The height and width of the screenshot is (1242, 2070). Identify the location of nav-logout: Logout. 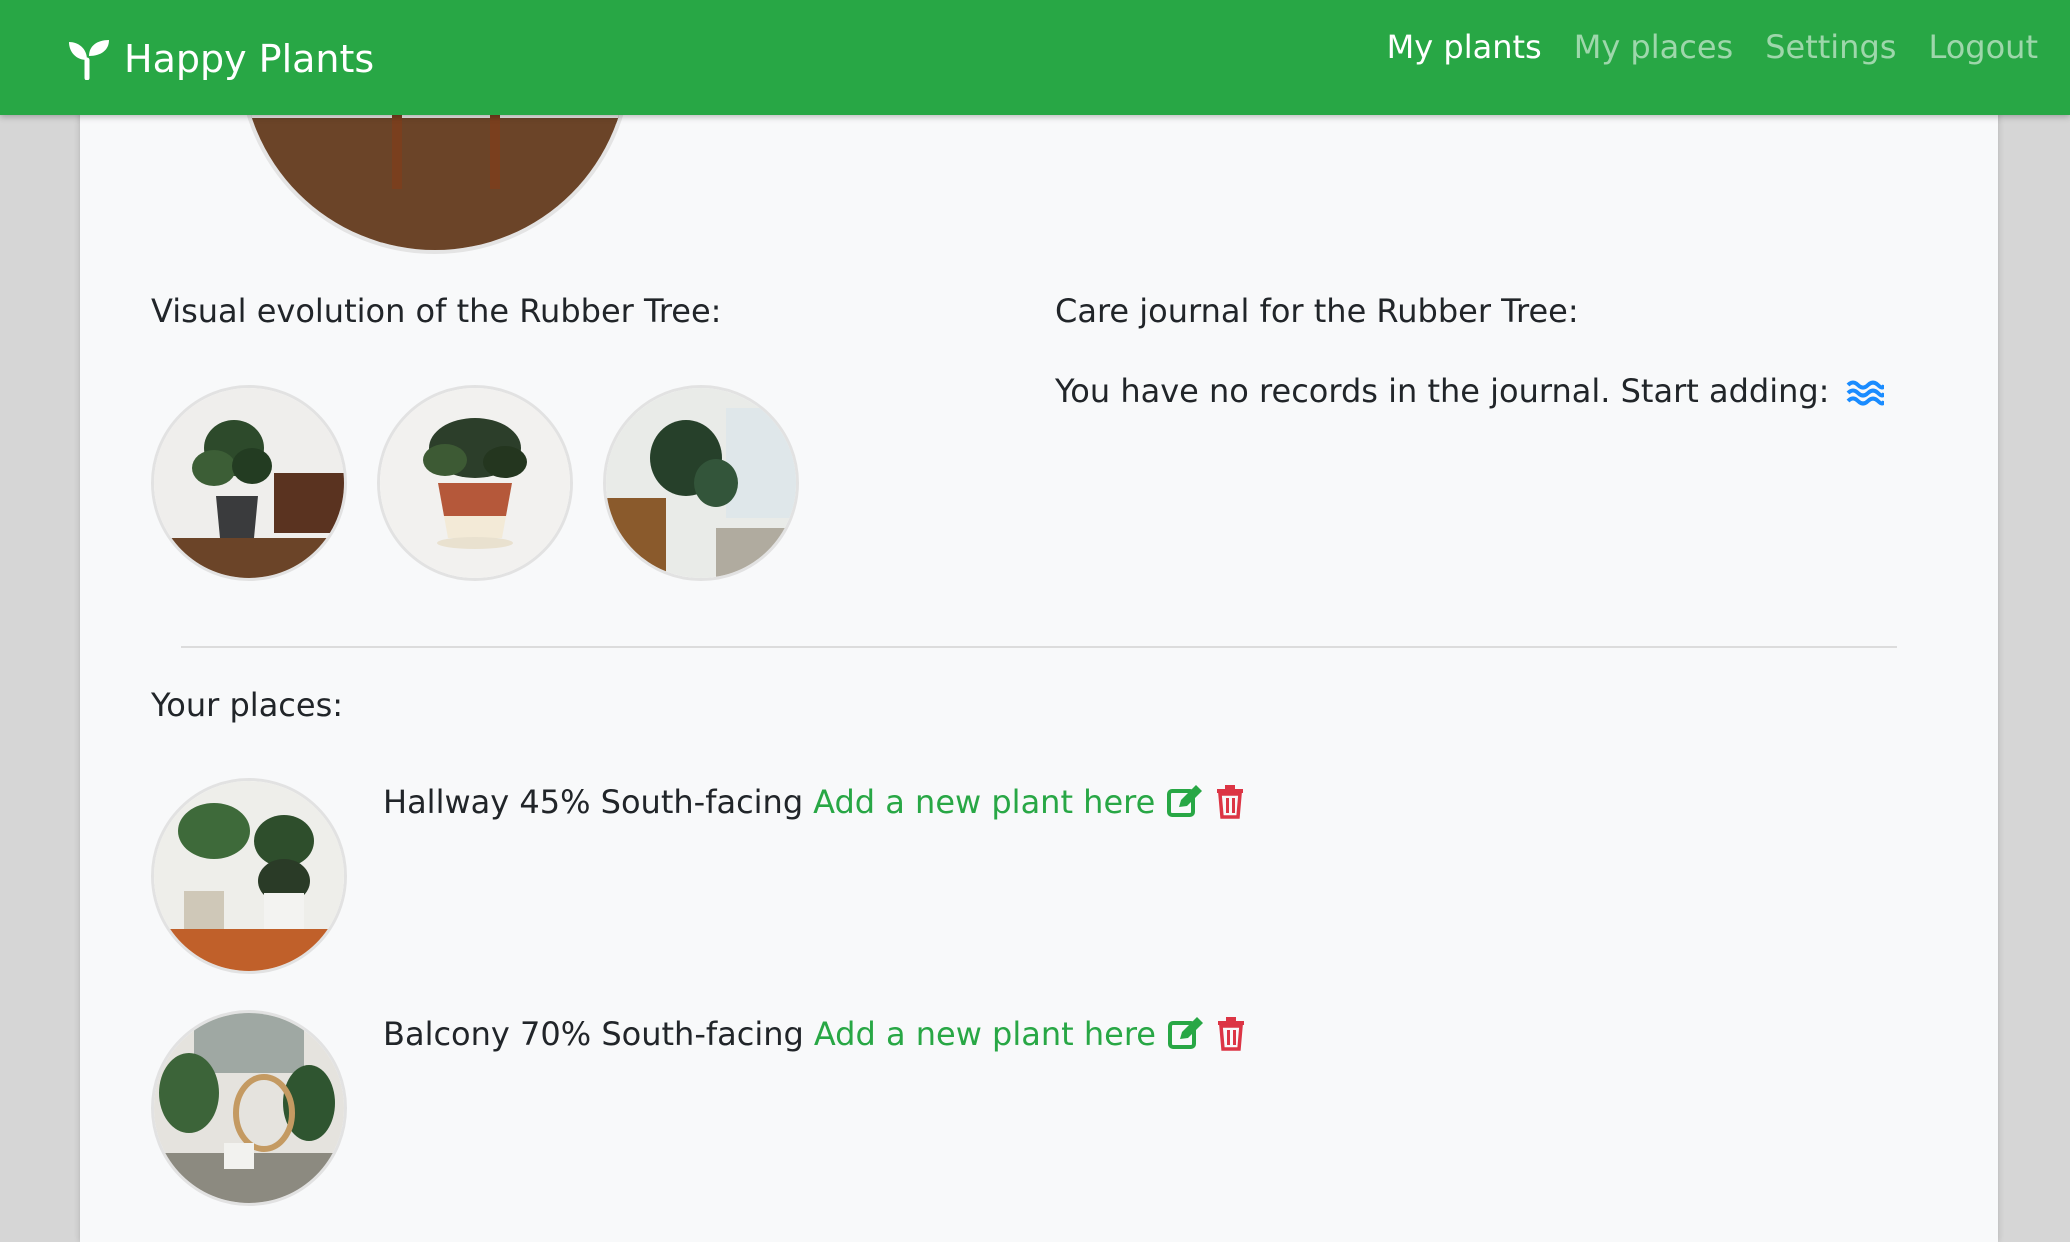
(1983, 47).